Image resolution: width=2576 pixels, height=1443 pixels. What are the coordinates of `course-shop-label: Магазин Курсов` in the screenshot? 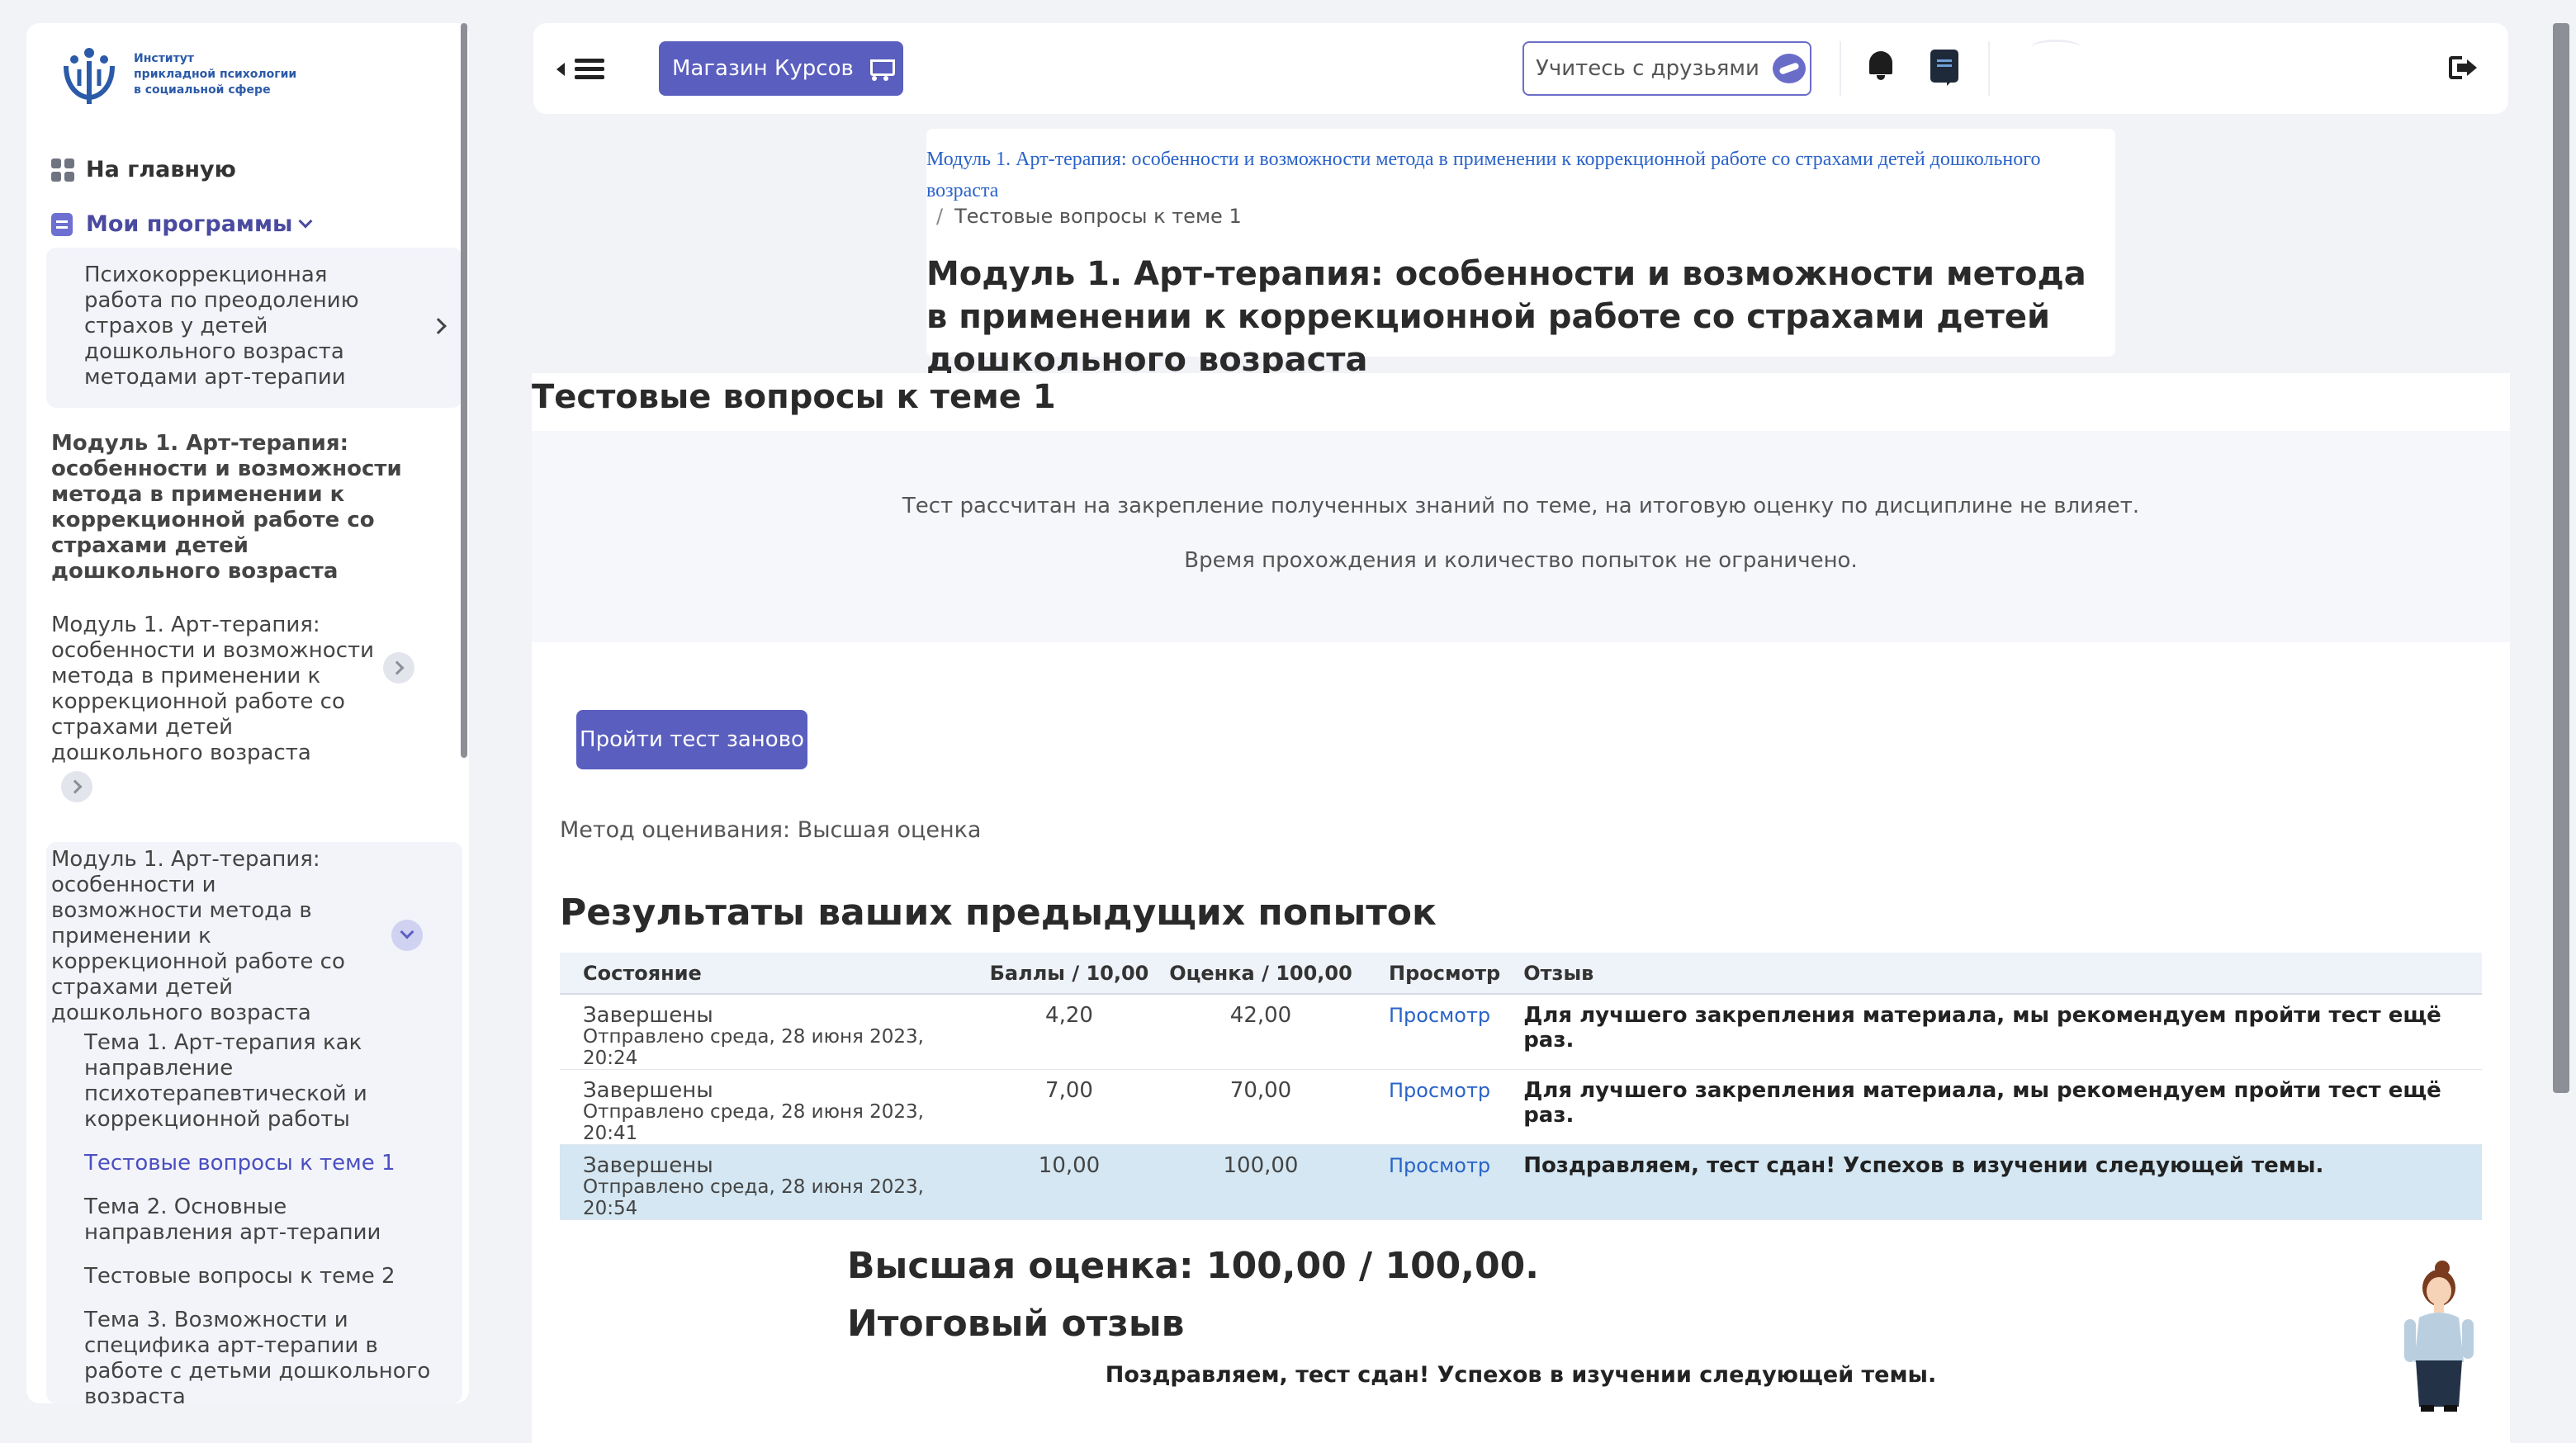 It's located at (763, 68).